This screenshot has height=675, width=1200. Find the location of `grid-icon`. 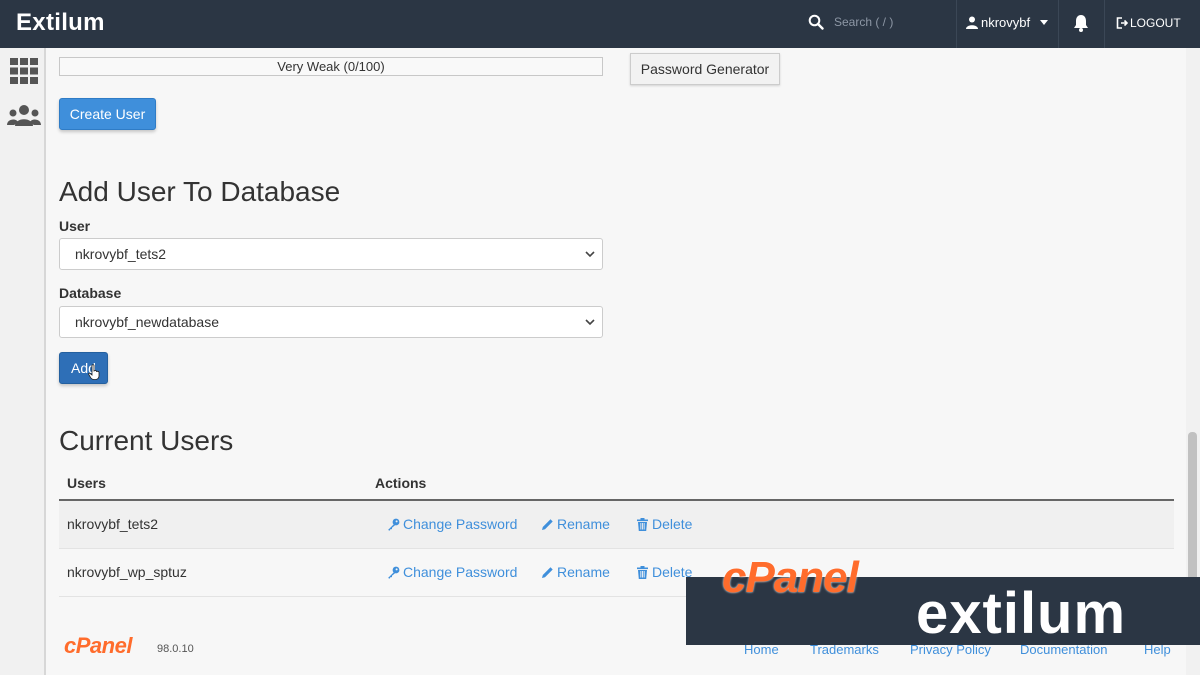

grid-icon is located at coordinates (24, 71).